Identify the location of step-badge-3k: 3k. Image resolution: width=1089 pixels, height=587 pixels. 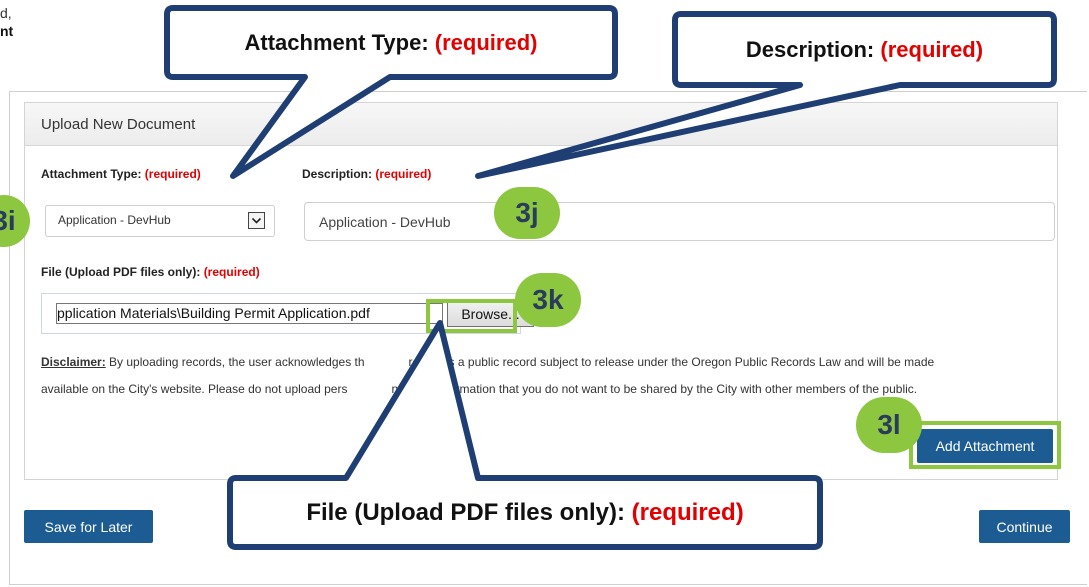
(548, 300).